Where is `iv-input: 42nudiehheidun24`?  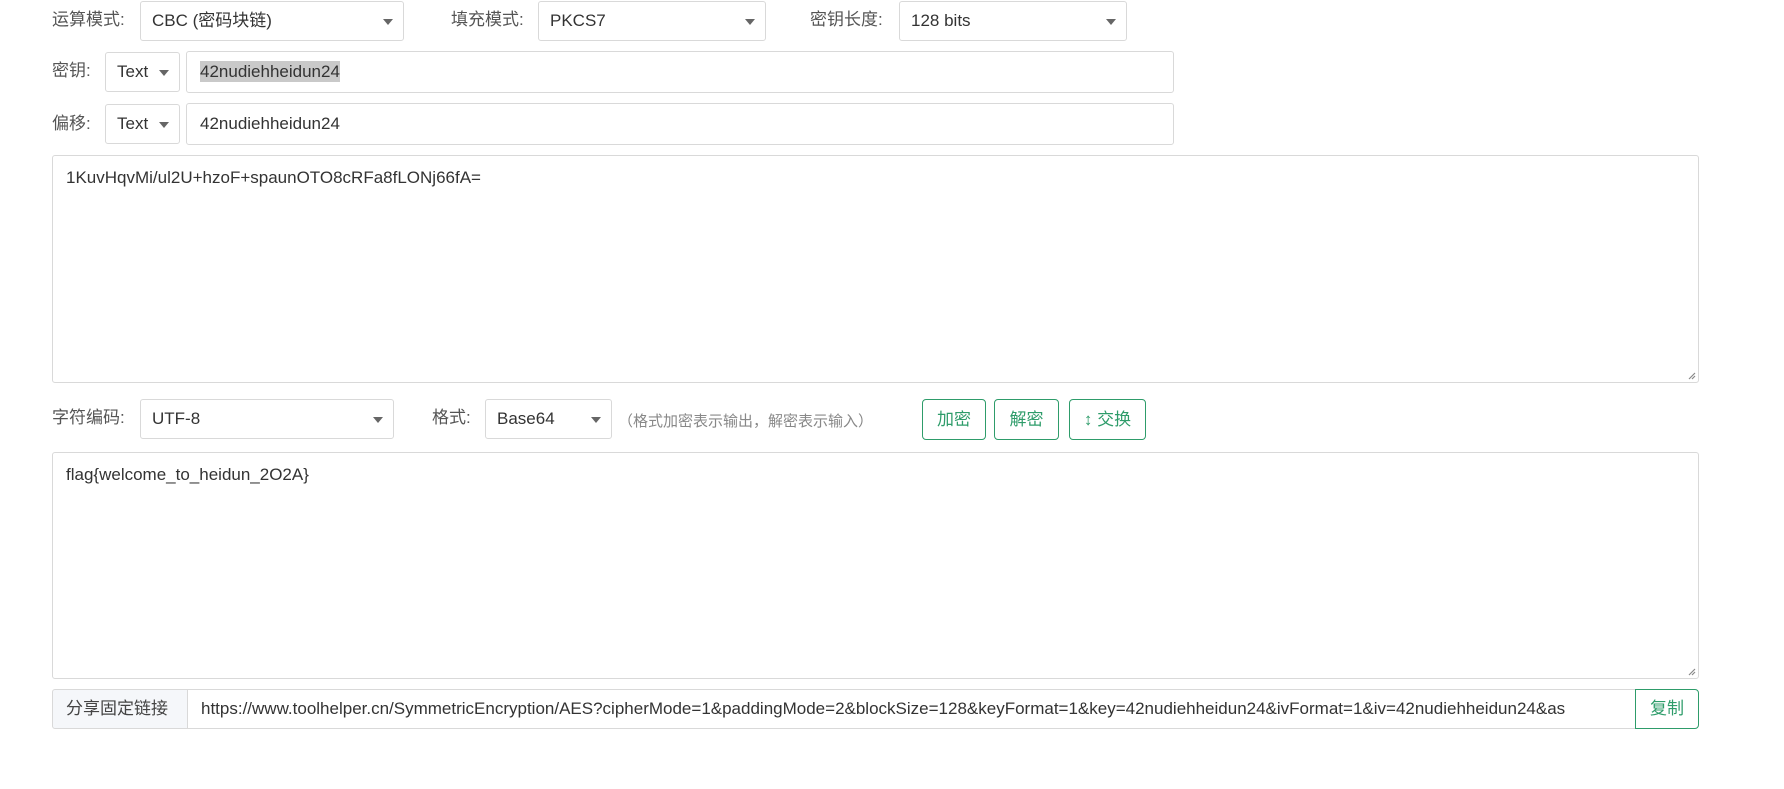
iv-input: 42nudiehheidun24 is located at coordinates (680, 124).